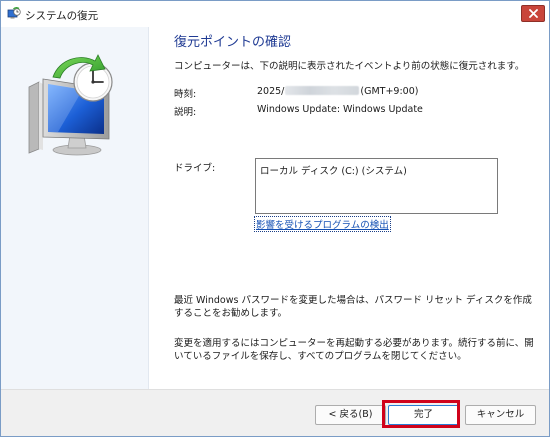 The height and width of the screenshot is (437, 550). What do you see at coordinates (349, 66) in the screenshot?
I see `intro-text: コンピューターは、下の説明に表示されたイベントより前の状態に復元されます。` at bounding box center [349, 66].